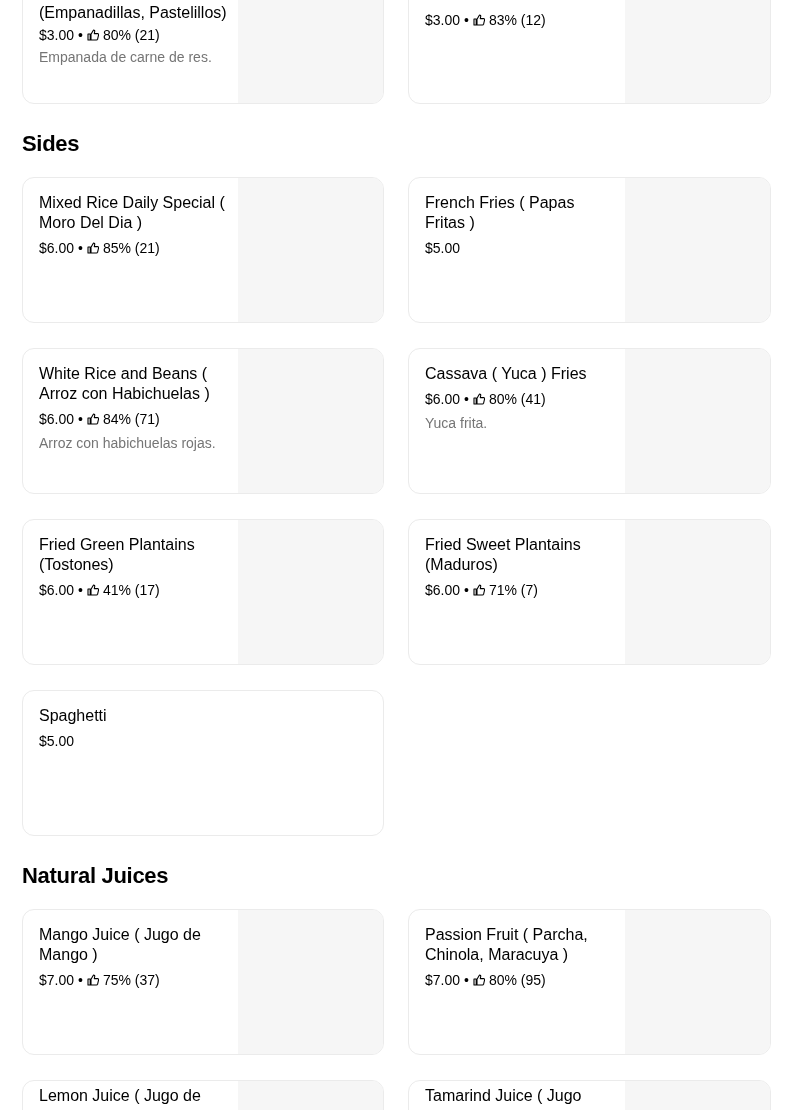 Image resolution: width=804 pixels, height=1110 pixels. Describe the element at coordinates (517, 399) in the screenshot. I see `item-rating: 80% (41)` at that location.